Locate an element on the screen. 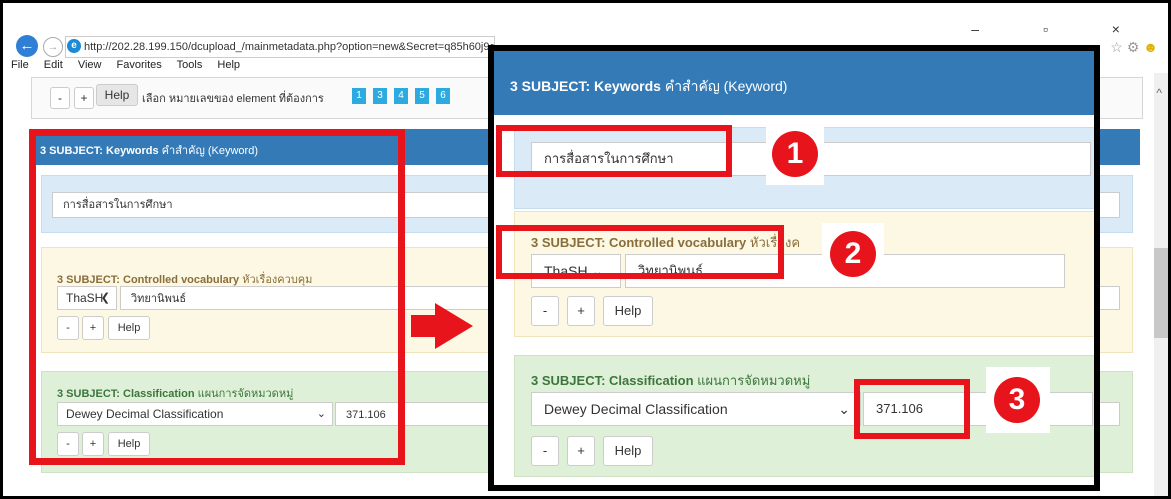 Image resolution: width=1171 pixels, height=499 pixels. zoom-cv-minus-button: - is located at coordinates (545, 311).